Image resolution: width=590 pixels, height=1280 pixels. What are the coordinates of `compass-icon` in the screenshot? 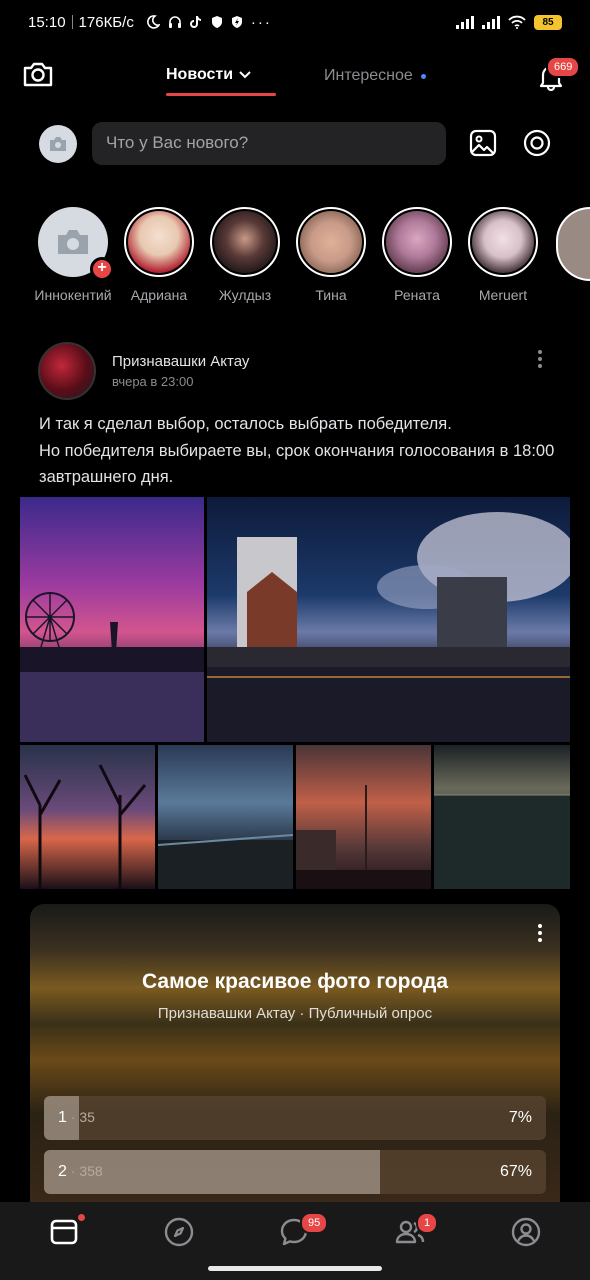 It's located at (179, 1232).